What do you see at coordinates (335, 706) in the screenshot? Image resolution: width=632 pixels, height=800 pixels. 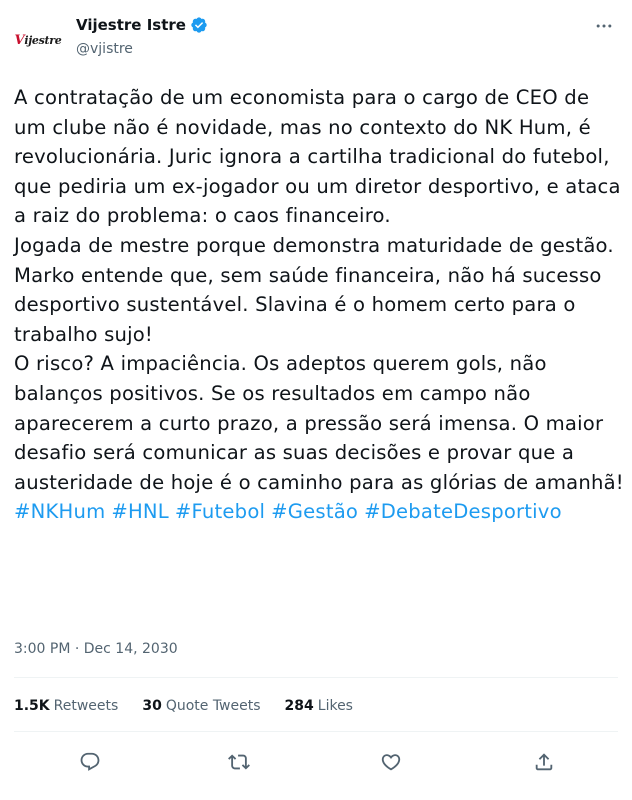 I see `likes-label: Likes` at bounding box center [335, 706].